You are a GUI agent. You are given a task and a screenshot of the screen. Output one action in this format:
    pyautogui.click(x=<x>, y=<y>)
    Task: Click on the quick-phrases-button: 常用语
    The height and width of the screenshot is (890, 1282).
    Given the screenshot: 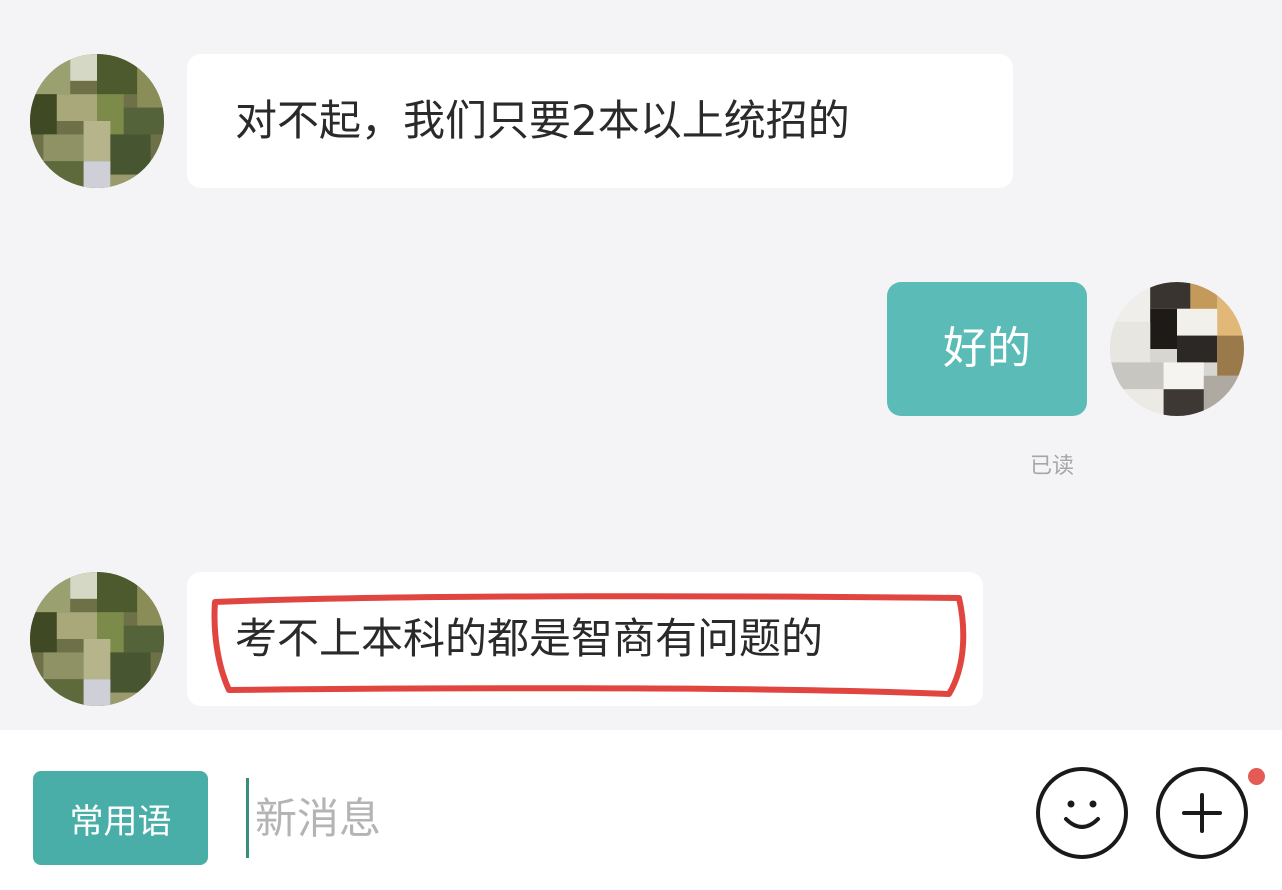 What is the action you would take?
    pyautogui.click(x=120, y=818)
    